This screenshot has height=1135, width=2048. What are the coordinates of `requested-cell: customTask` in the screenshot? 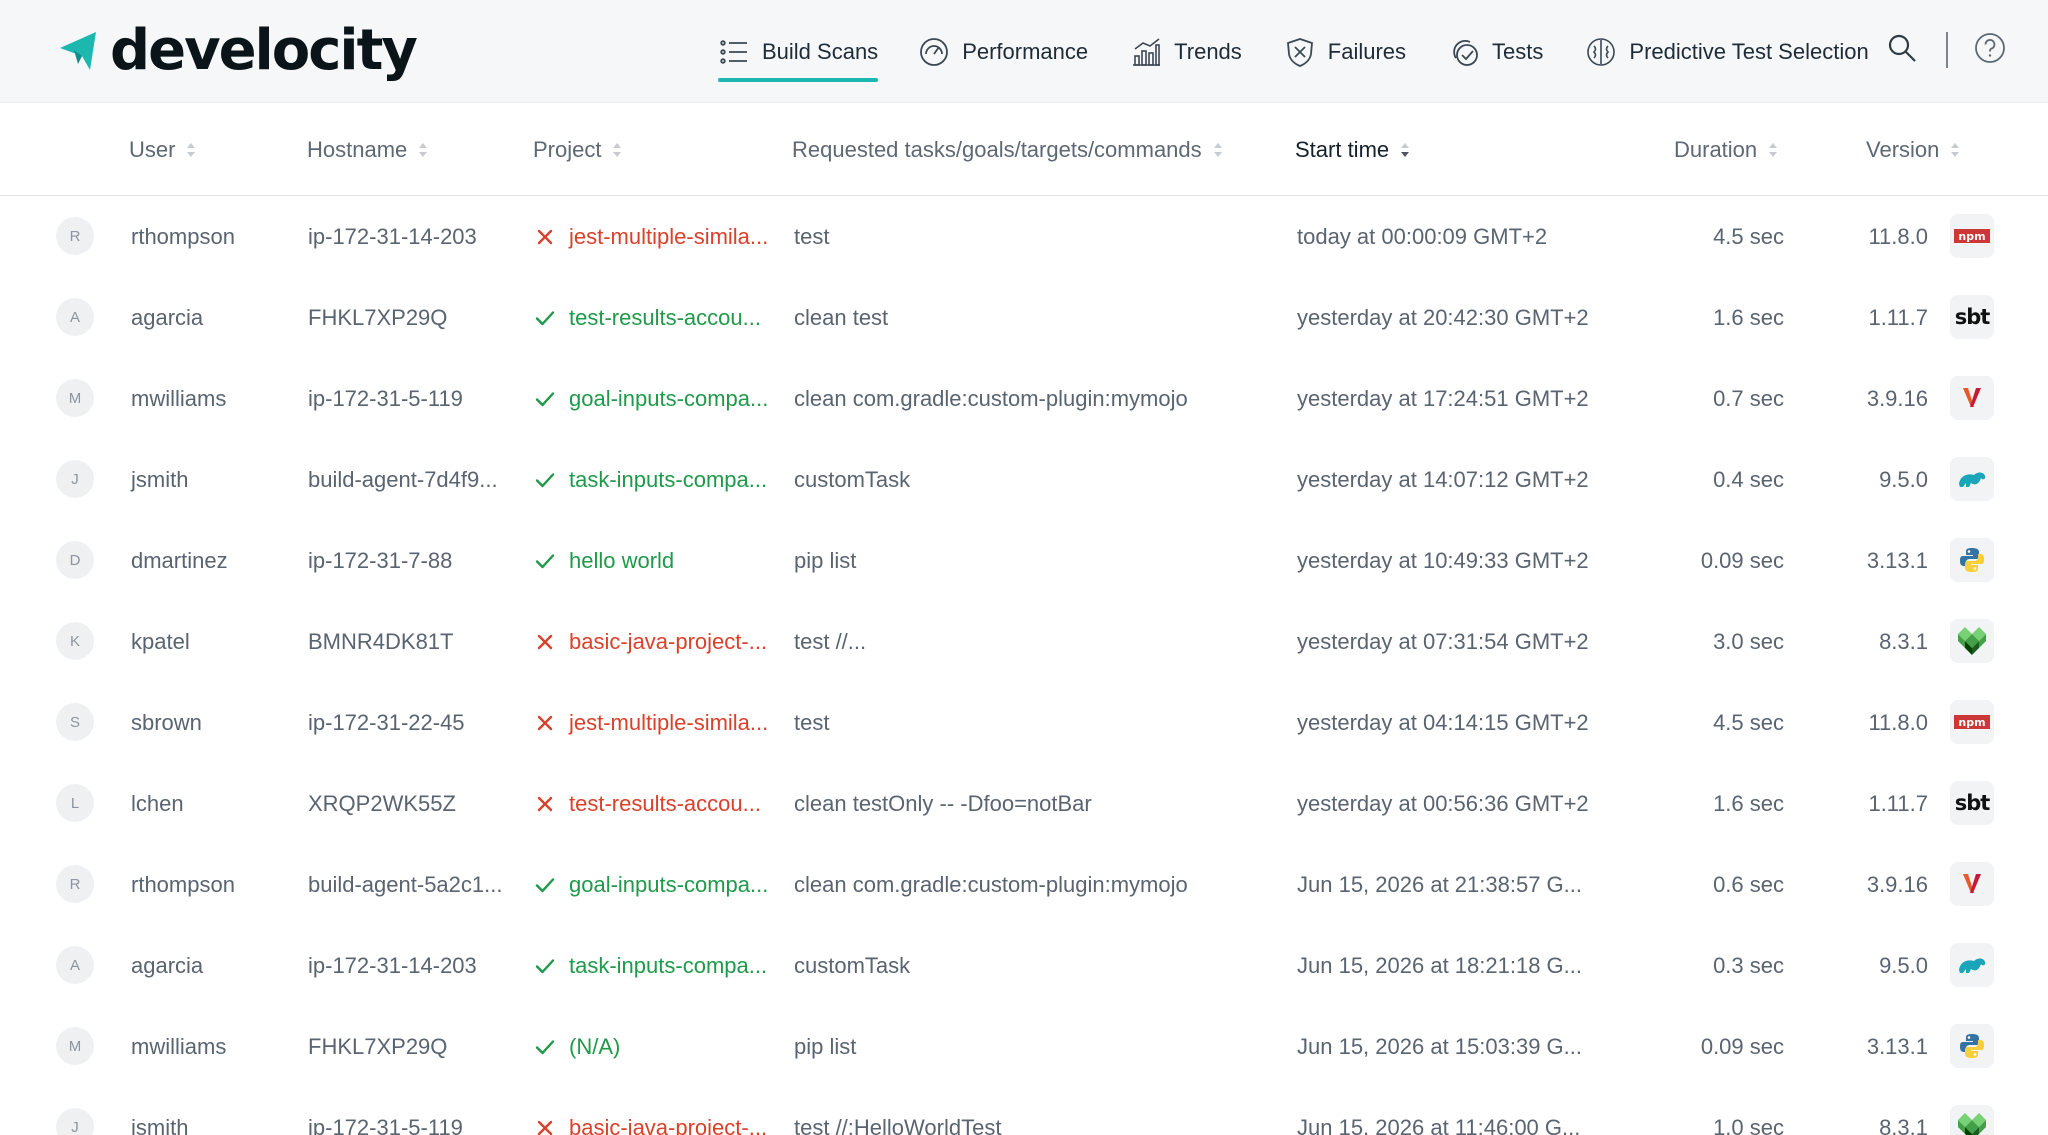 It's located at (852, 479).